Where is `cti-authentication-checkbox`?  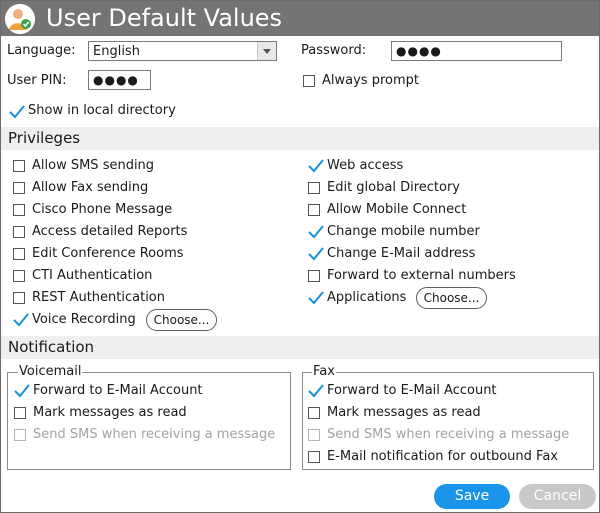 cti-authentication-checkbox is located at coordinates (19, 276).